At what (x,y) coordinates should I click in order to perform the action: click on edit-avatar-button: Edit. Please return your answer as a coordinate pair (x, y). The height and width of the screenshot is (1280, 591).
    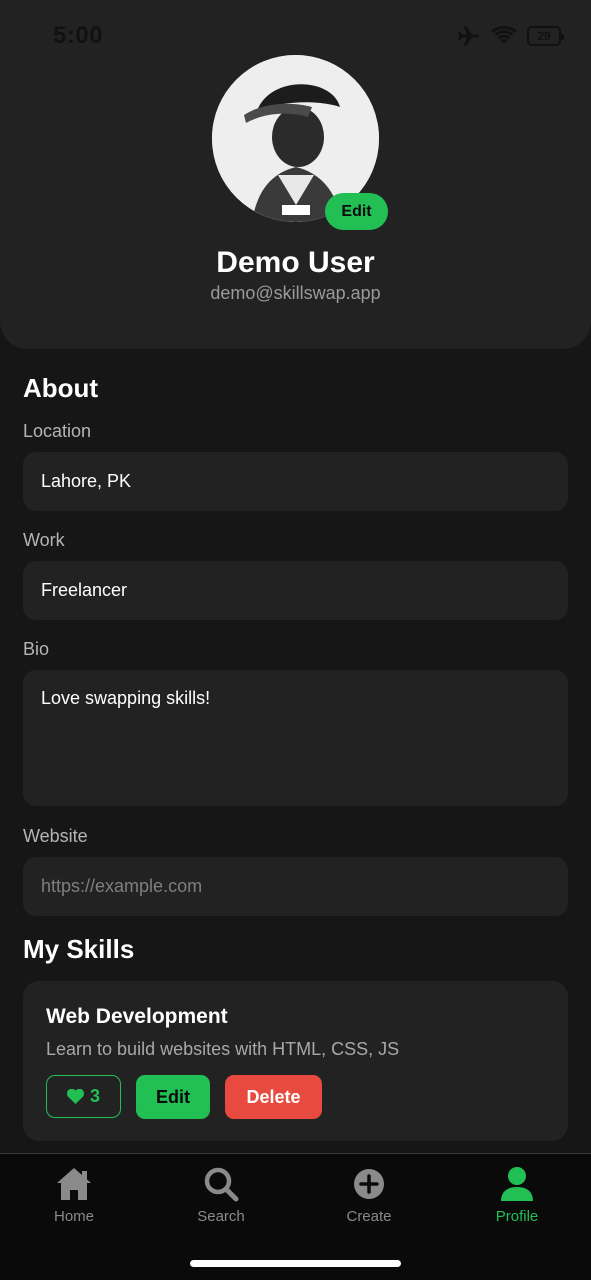
    Looking at the image, I should click on (356, 211).